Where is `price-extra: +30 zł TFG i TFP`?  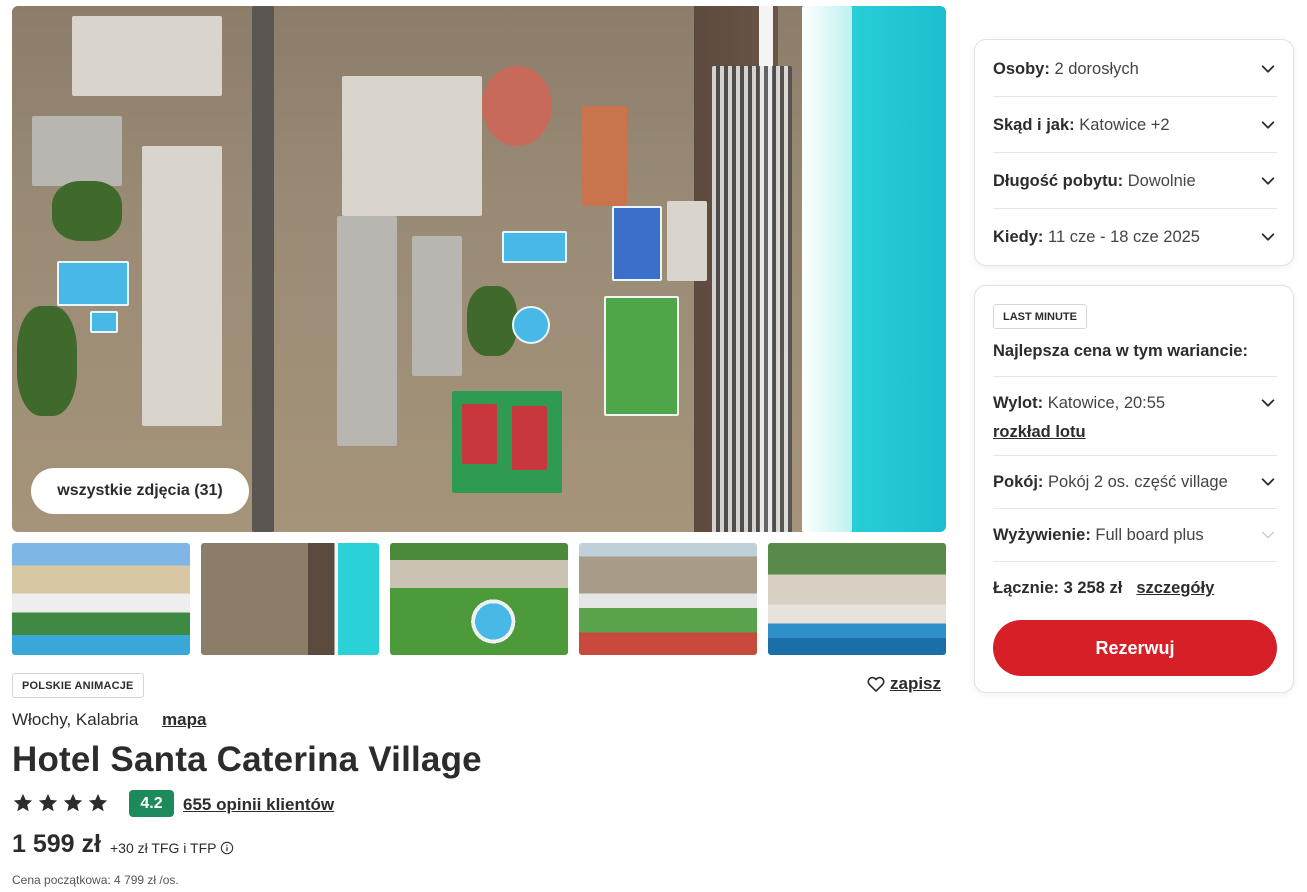 price-extra: +30 zł TFG i TFP is located at coordinates (172, 848).